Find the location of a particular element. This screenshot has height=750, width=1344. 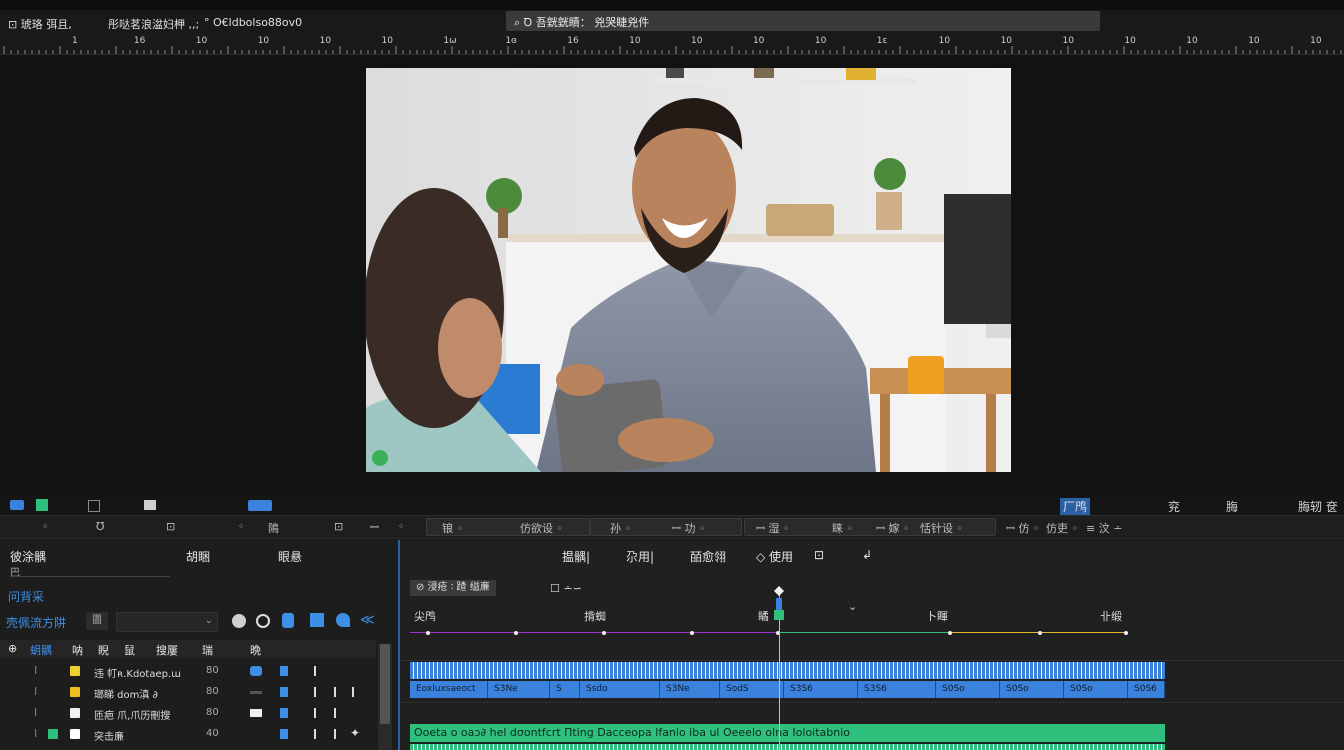

search-input: ⌕ Ꝺ 吾皝皝瞔： 兇哭睫兇件 is located at coordinates (581, 22).